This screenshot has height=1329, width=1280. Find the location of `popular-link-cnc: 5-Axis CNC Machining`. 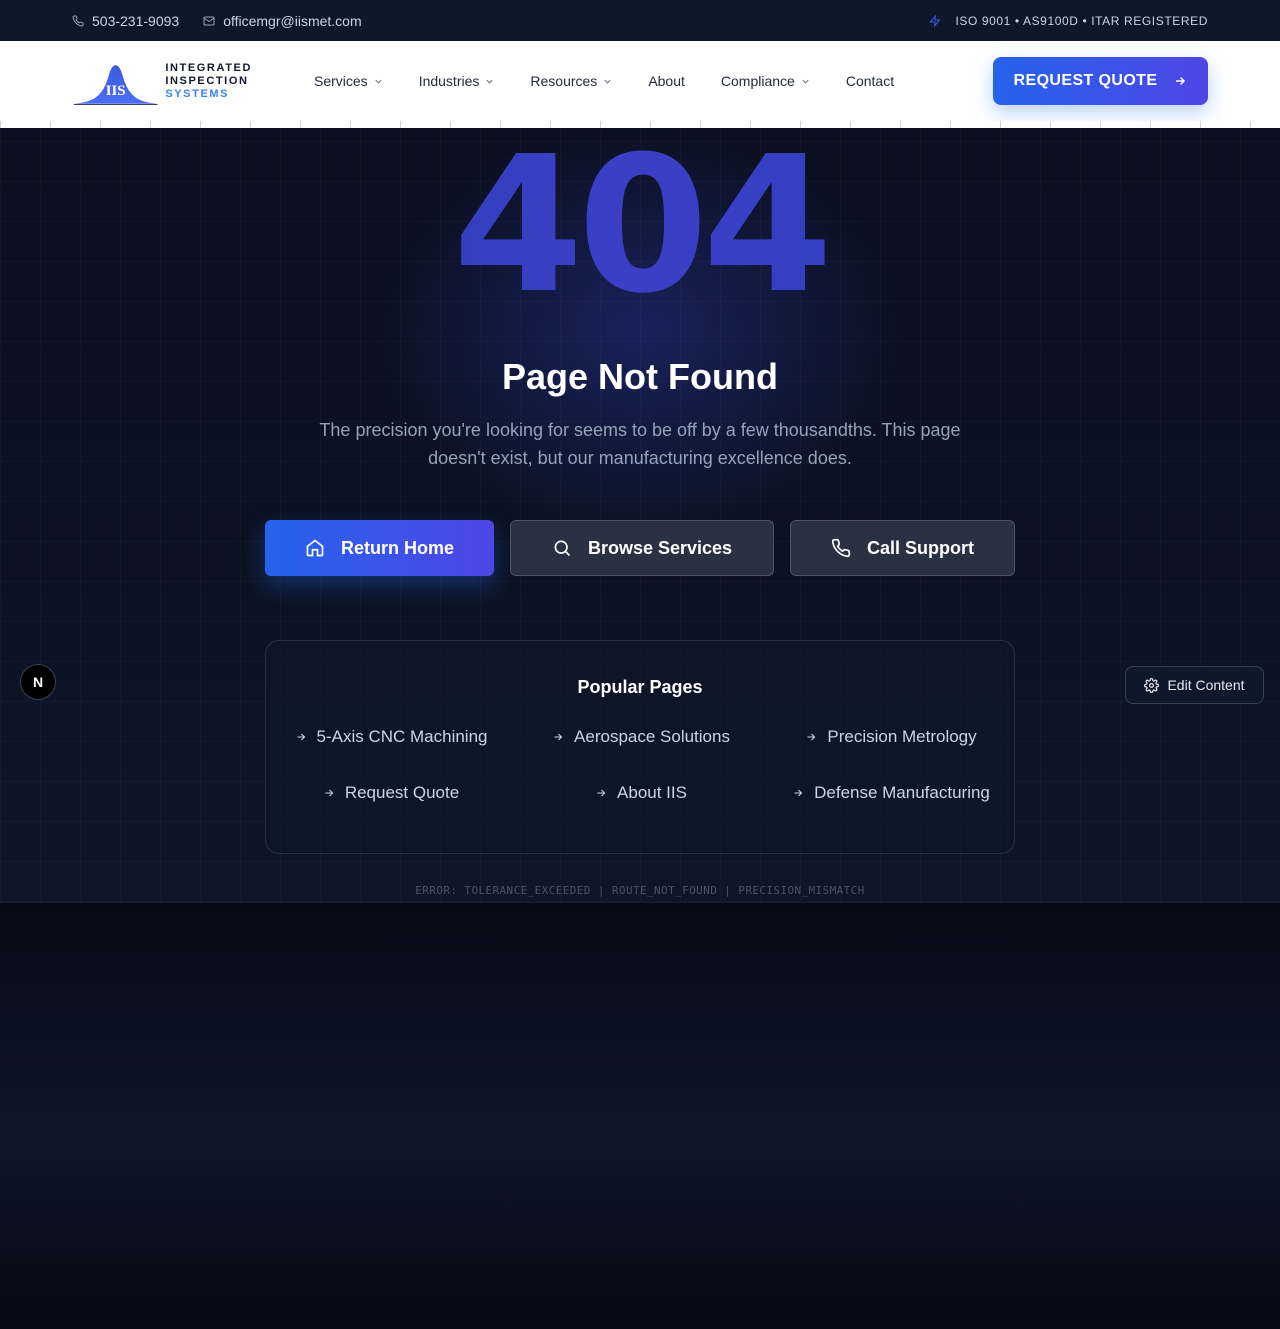

popular-link-cnc: 5-Axis CNC Machining is located at coordinates (391, 737).